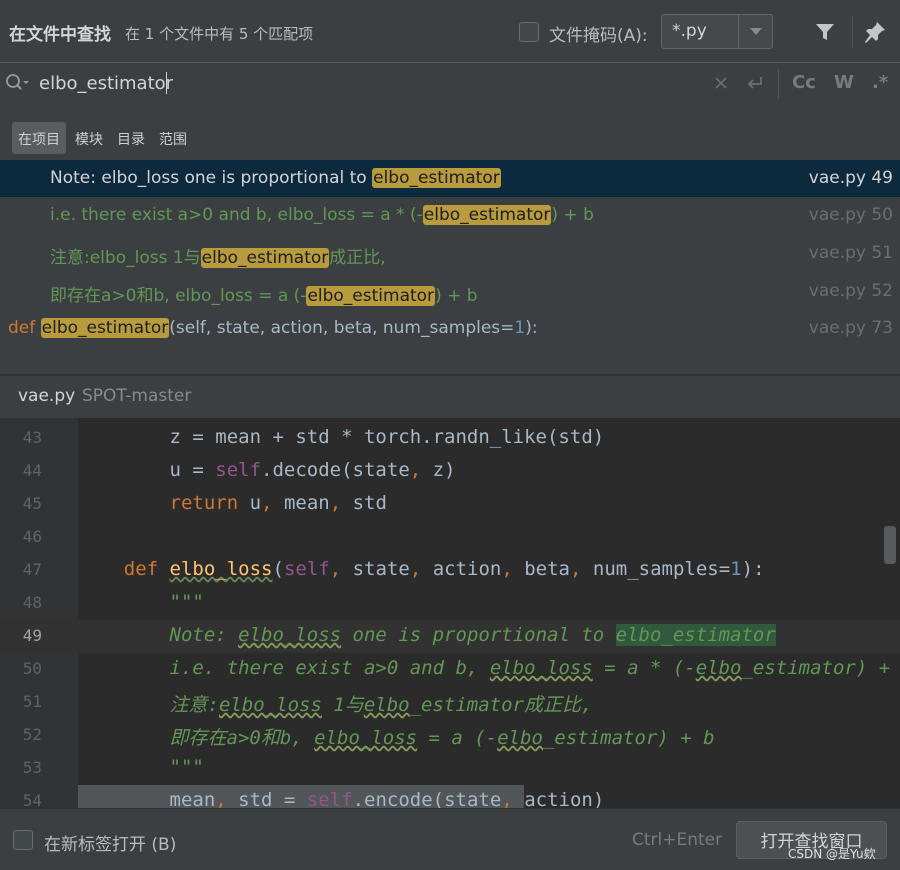  Describe the element at coordinates (880, 82) in the screenshot. I see `regex-toggle: .*` at that location.